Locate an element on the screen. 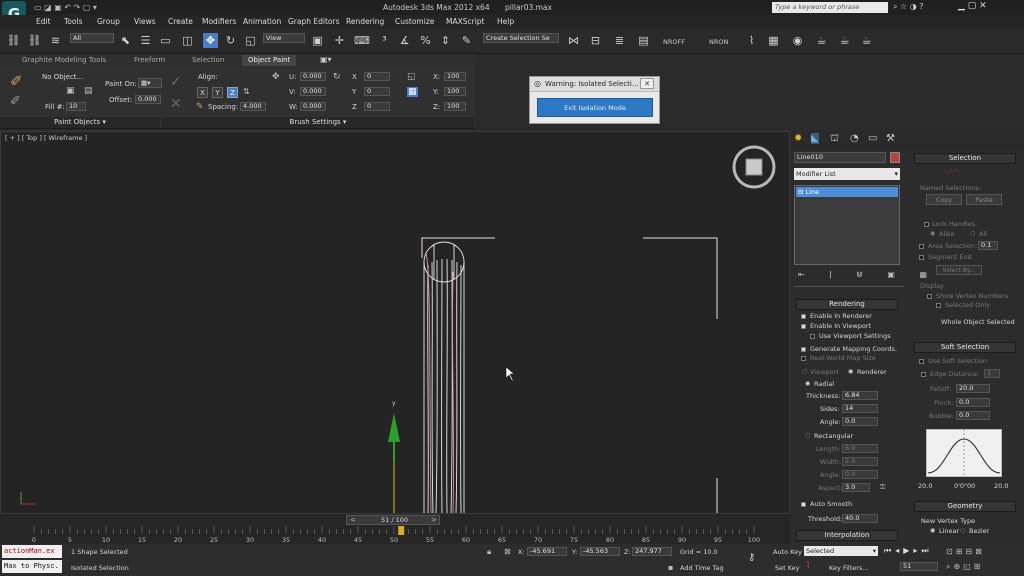 The height and width of the screenshot is (576, 1024). nroff-label: NROFF is located at coordinates (674, 42).